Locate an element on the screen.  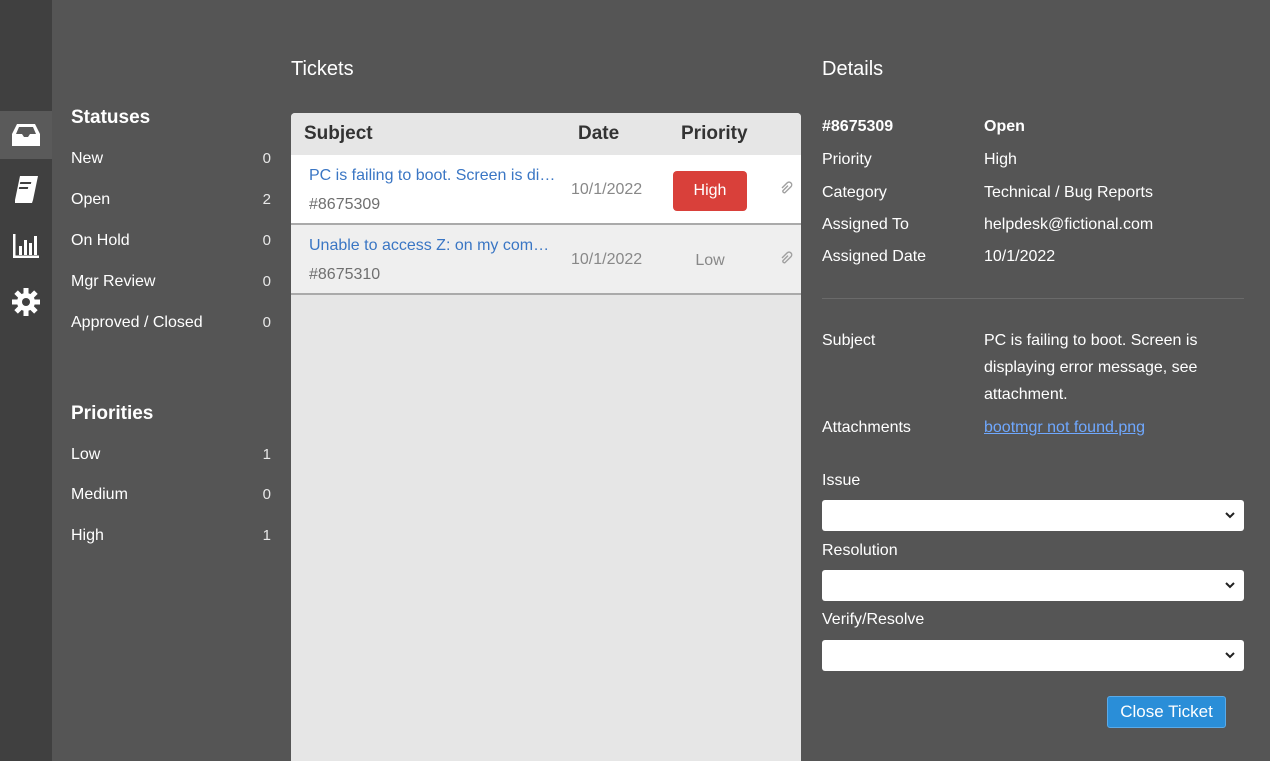
detail-priority-label: Priority is located at coordinates (847, 159).